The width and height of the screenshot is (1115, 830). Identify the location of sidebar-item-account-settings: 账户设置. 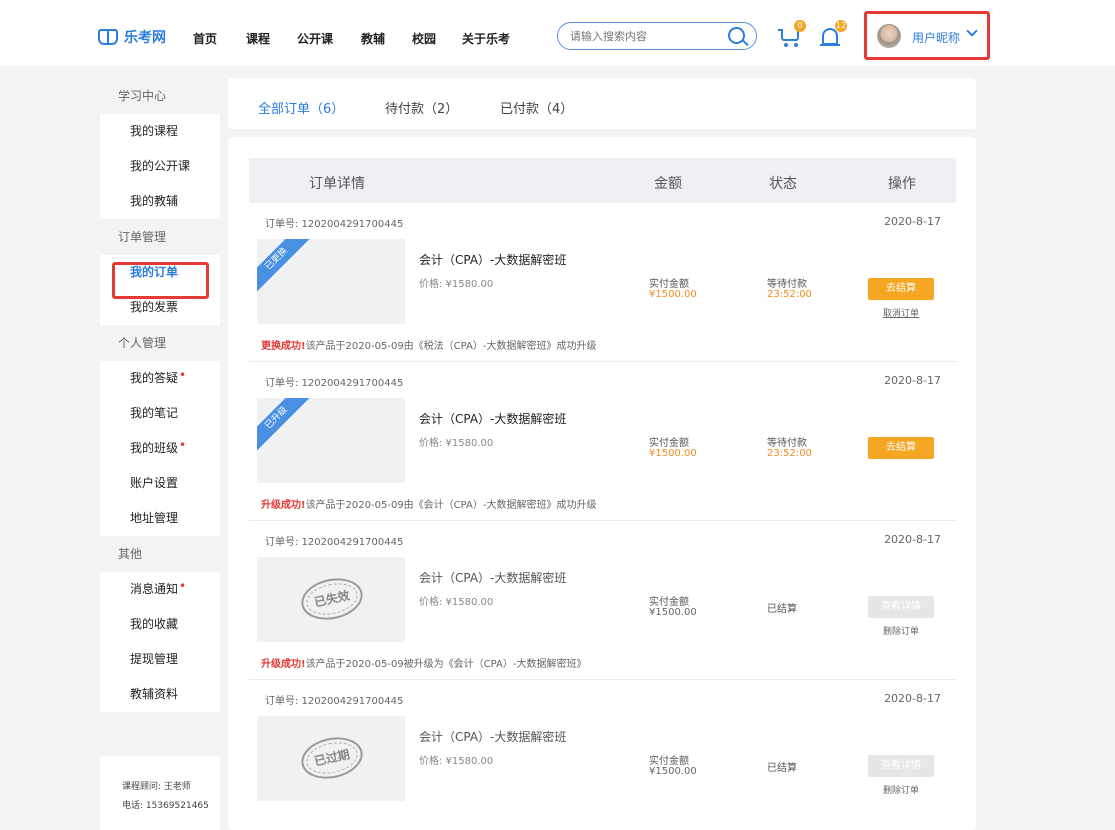
(160, 483).